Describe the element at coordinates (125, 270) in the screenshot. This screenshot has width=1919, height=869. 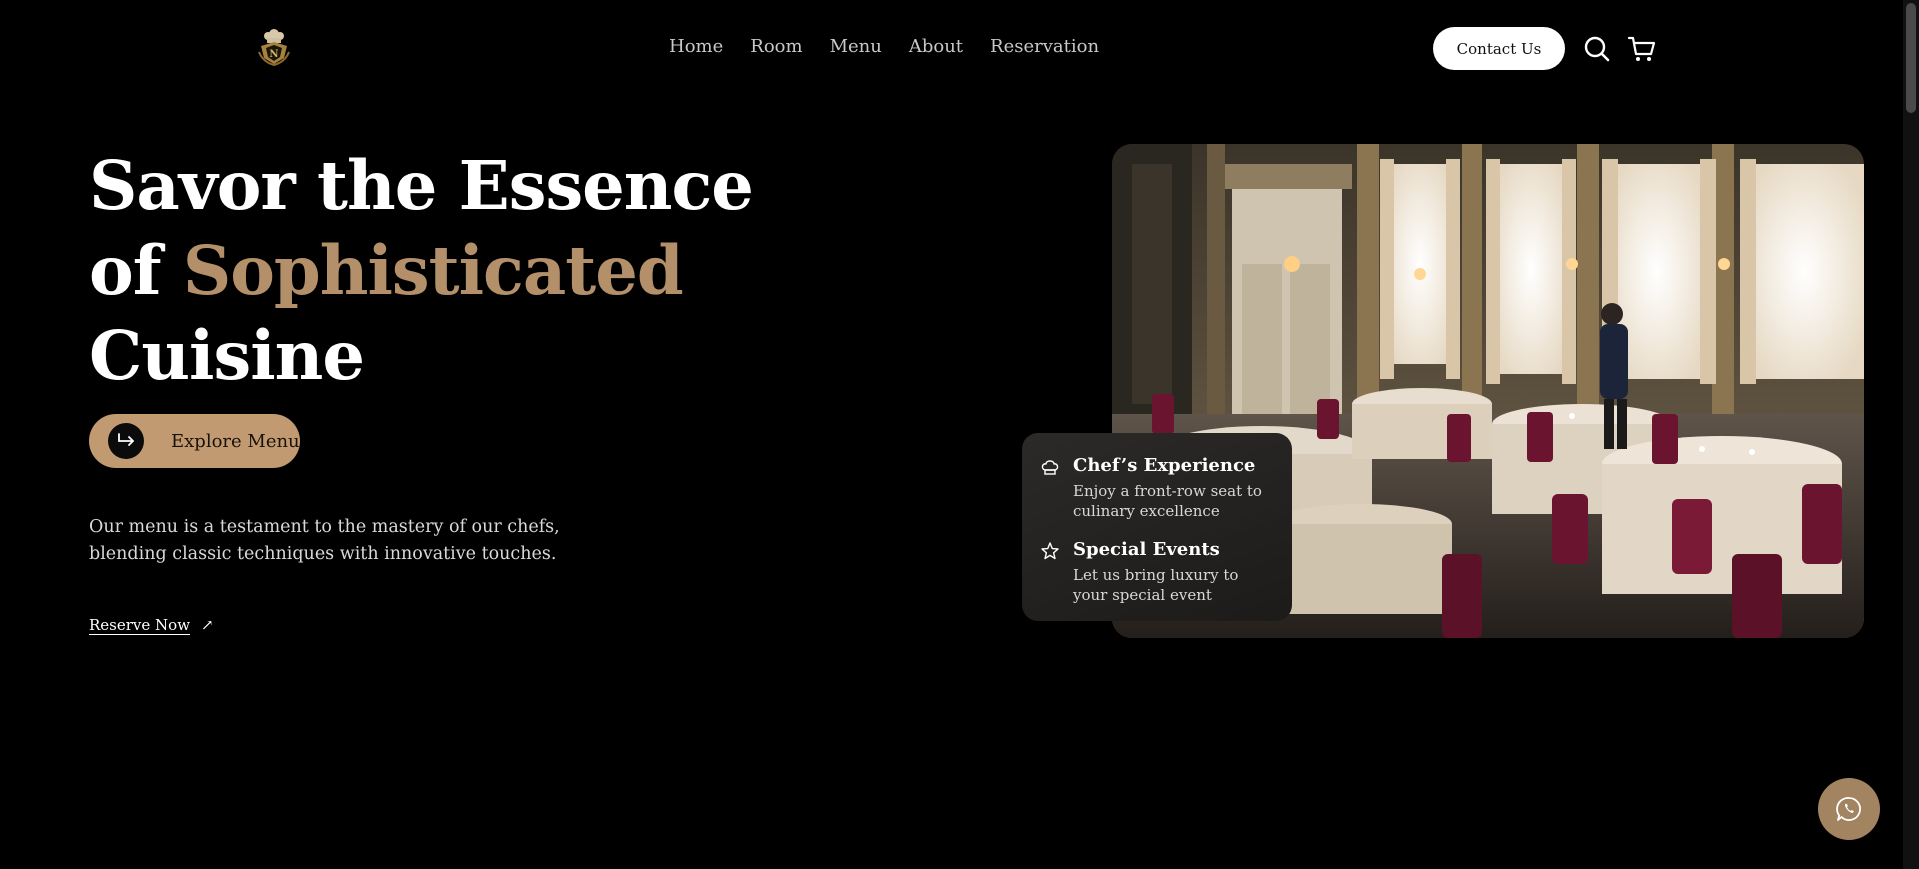
I see `hero-title-of: of` at that location.